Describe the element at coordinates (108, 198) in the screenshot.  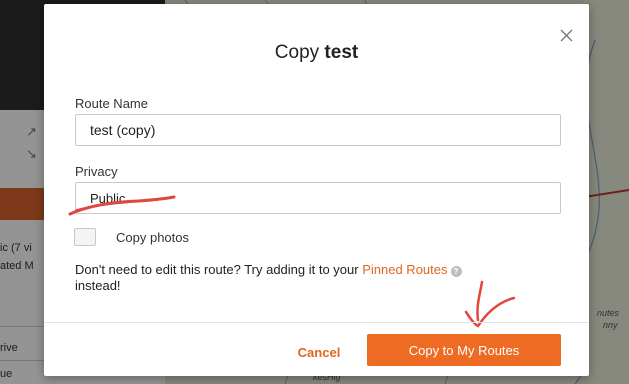
I see `privacy-selected-value: Public` at that location.